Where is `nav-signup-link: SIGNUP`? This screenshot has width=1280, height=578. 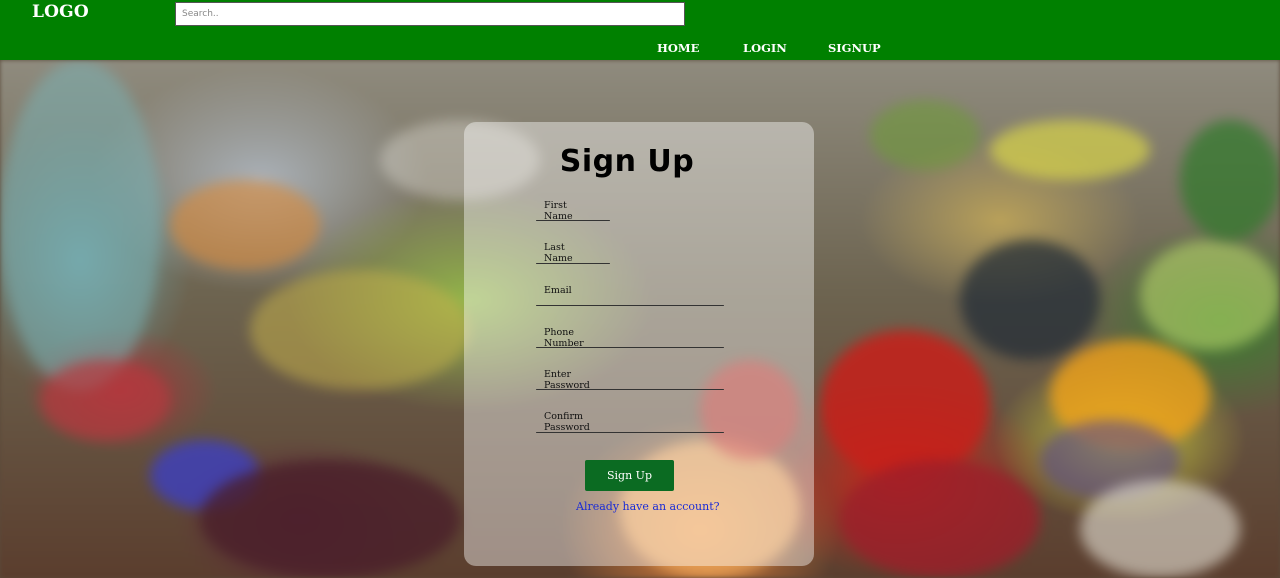 nav-signup-link: SIGNUP is located at coordinates (854, 48).